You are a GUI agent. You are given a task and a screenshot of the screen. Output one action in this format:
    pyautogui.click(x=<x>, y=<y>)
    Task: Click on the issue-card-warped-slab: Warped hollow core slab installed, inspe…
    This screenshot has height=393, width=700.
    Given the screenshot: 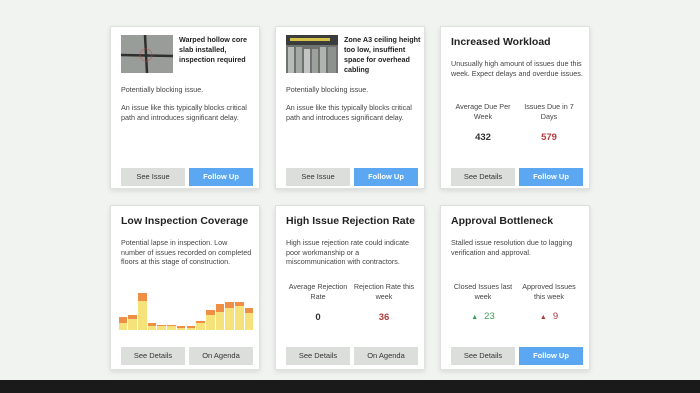 What is the action you would take?
    pyautogui.click(x=185, y=107)
    